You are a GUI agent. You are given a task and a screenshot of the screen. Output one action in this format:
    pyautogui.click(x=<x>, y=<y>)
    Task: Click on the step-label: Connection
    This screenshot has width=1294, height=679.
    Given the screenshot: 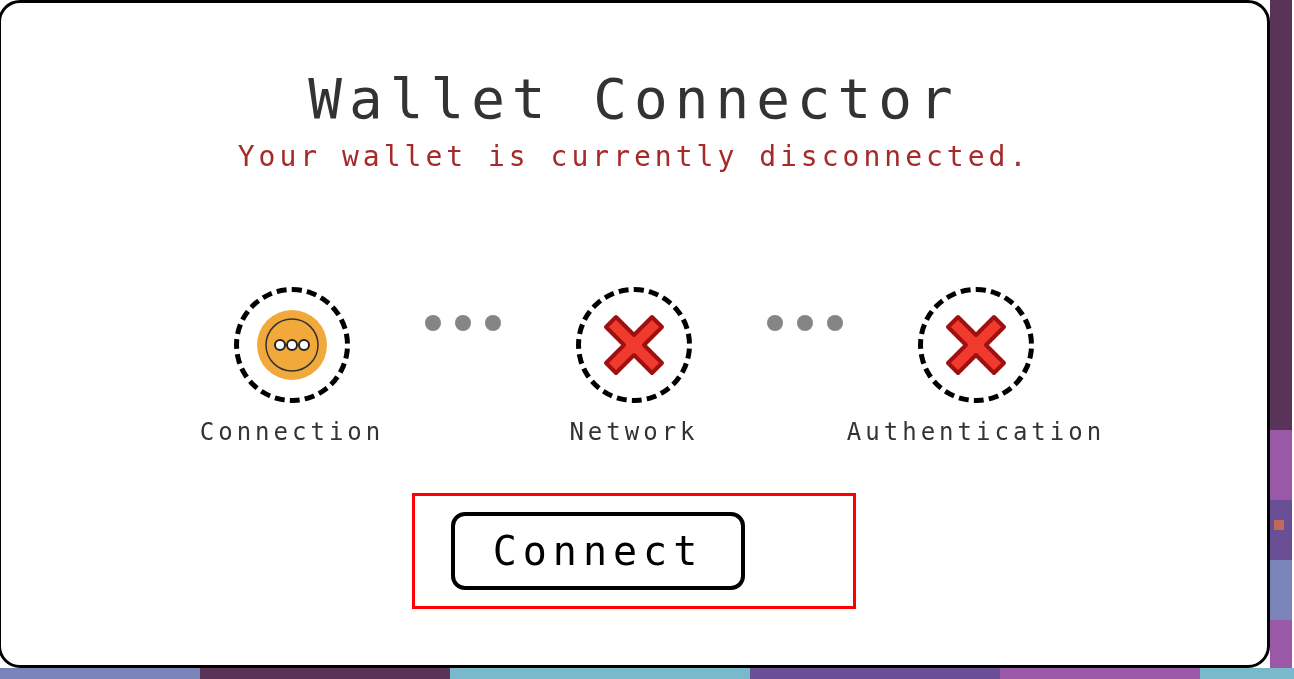 What is the action you would take?
    pyautogui.click(x=292, y=432)
    